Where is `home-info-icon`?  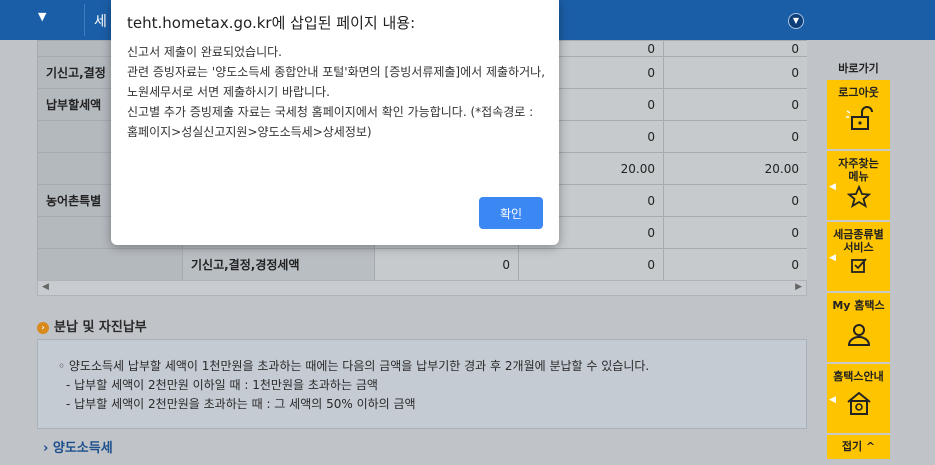
home-info-icon is located at coordinates (858, 403).